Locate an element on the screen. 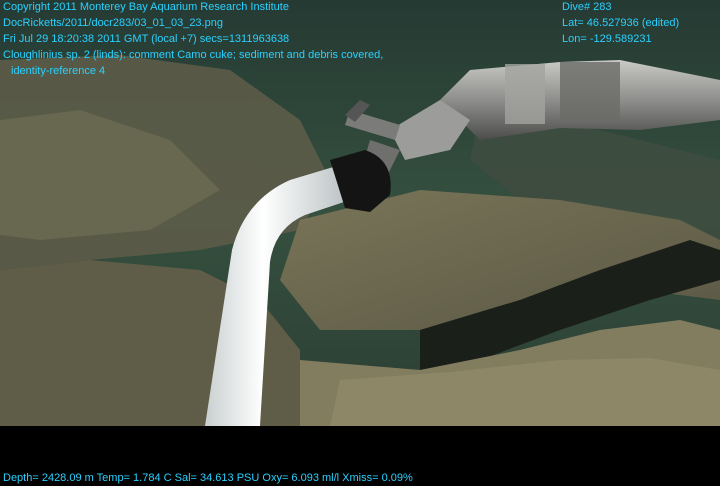 This screenshot has height=486, width=720. image-path-text: DocRicketts/2011/docr283/03_01_03_23.png is located at coordinates (113, 23).